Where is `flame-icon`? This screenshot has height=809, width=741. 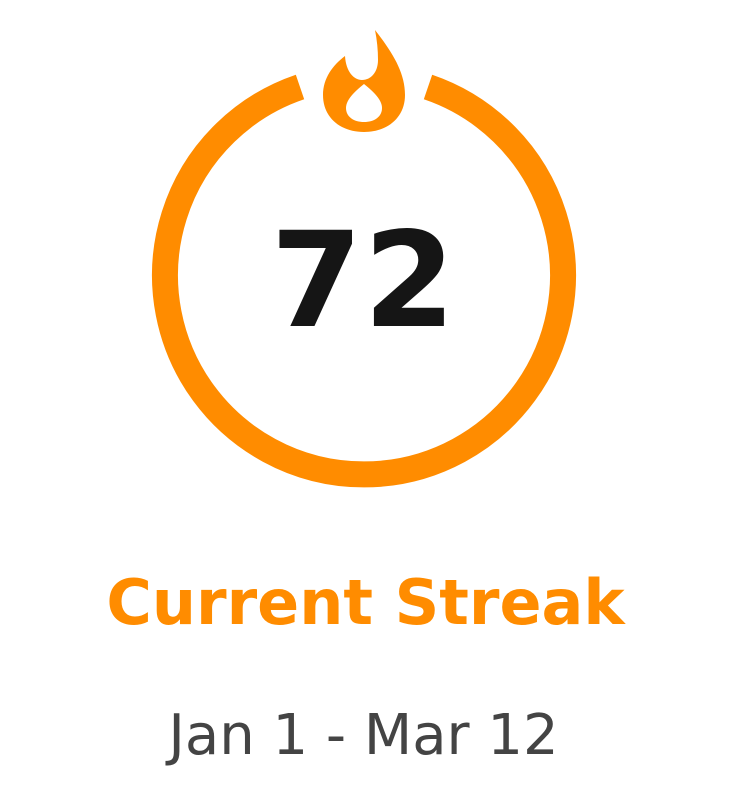
flame-icon is located at coordinates (364, 81).